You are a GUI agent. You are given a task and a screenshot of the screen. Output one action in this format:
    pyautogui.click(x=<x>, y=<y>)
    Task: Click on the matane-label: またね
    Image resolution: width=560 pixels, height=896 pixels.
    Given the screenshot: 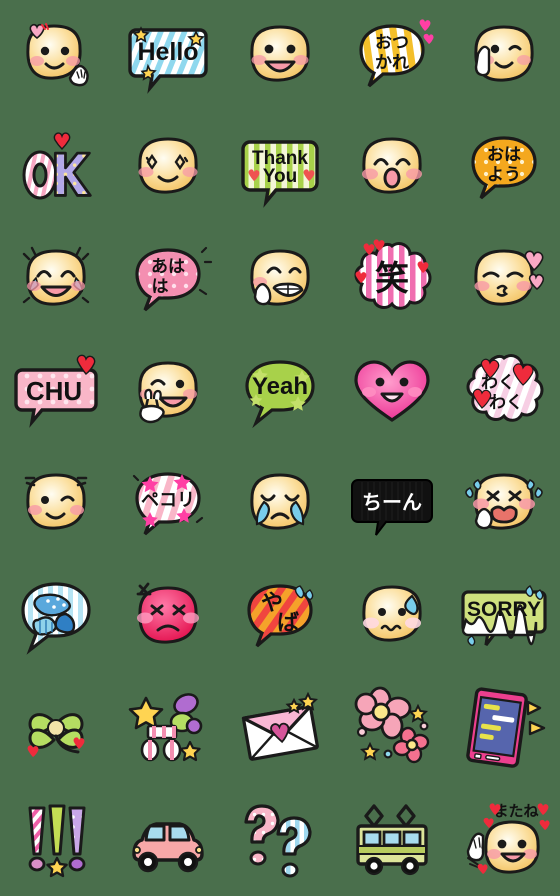 What is the action you would take?
    pyautogui.click(x=515, y=811)
    